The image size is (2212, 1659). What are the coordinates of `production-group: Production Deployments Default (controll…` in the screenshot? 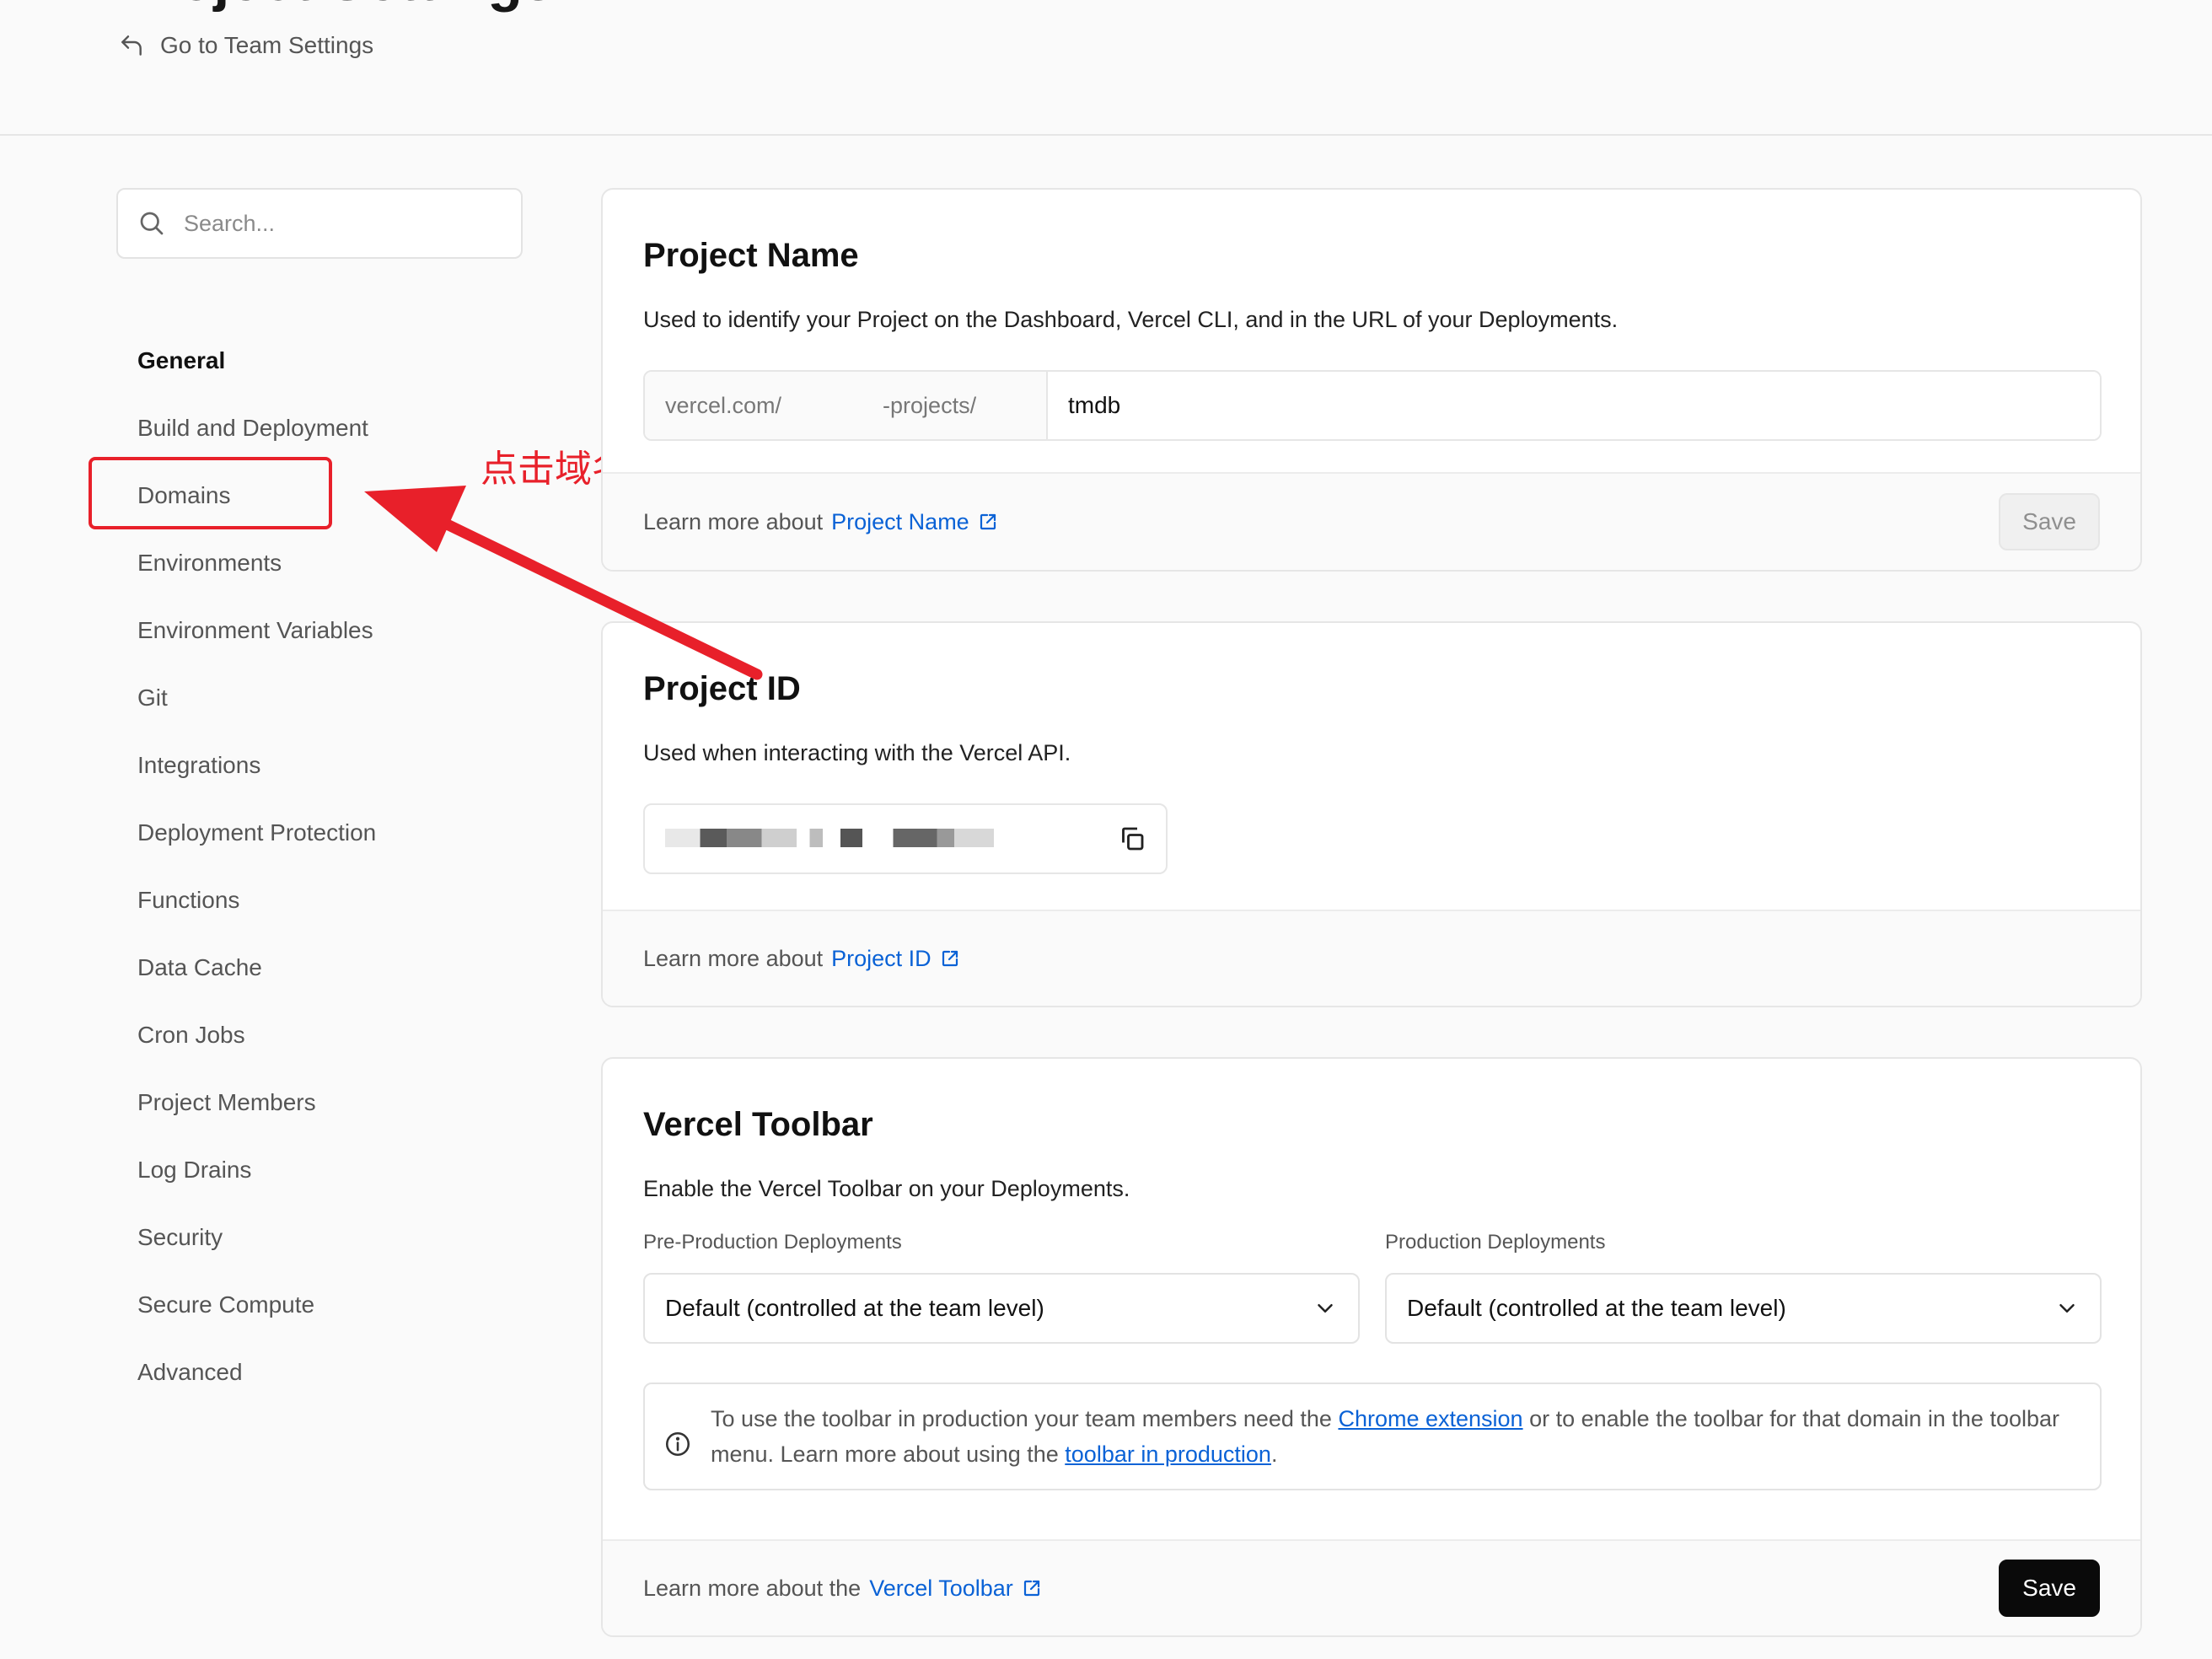 It's located at (1743, 1288).